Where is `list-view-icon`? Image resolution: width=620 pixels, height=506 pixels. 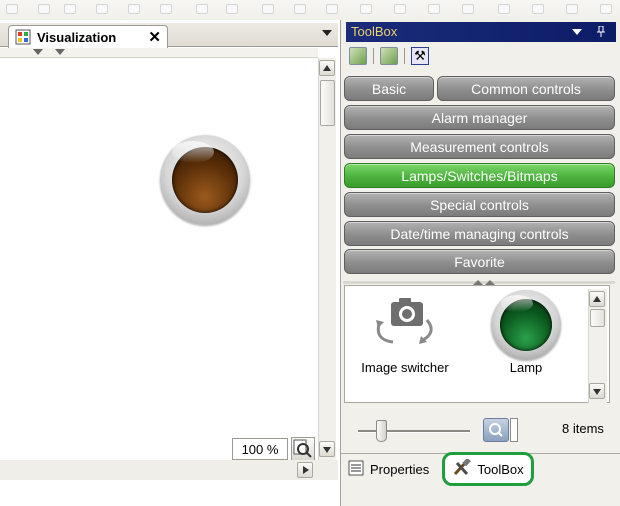 list-view-icon is located at coordinates (389, 56).